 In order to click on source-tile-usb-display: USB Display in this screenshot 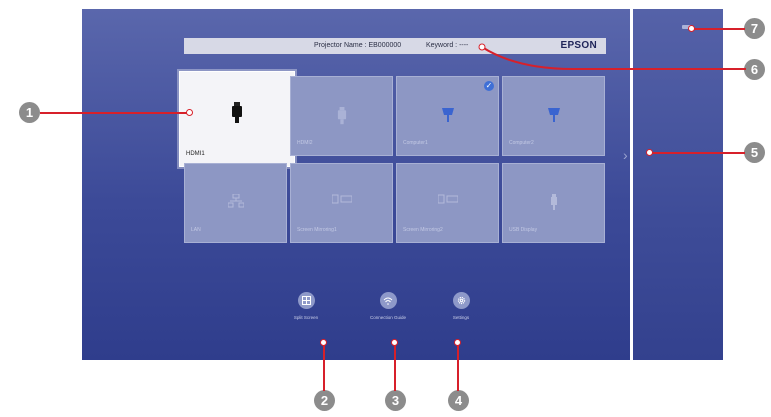, I will do `click(553, 203)`.